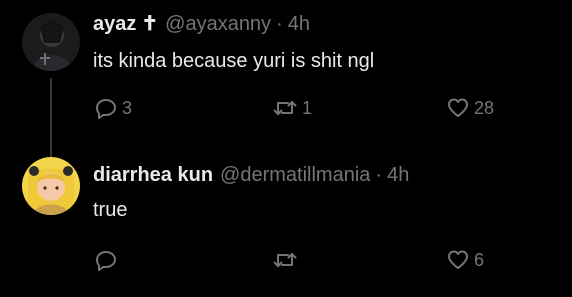 The height and width of the screenshot is (297, 572). I want to click on user-handle: @ayaxanny, so click(218, 24).